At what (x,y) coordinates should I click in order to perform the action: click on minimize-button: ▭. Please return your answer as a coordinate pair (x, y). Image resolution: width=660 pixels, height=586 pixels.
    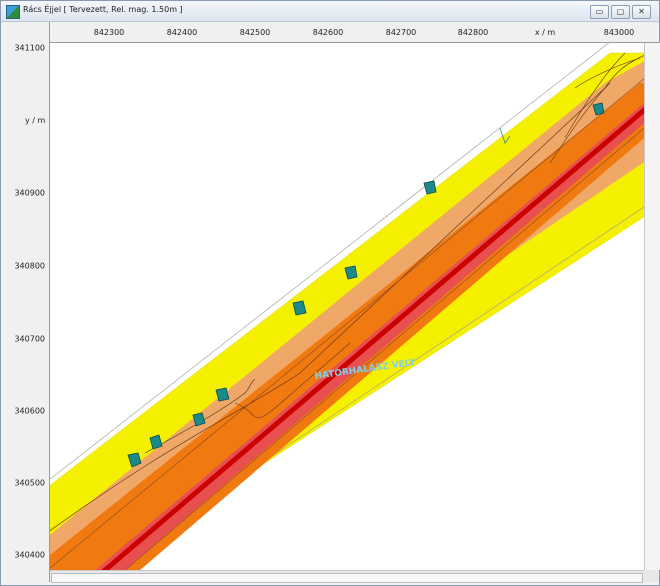
    Looking at the image, I should click on (599, 12).